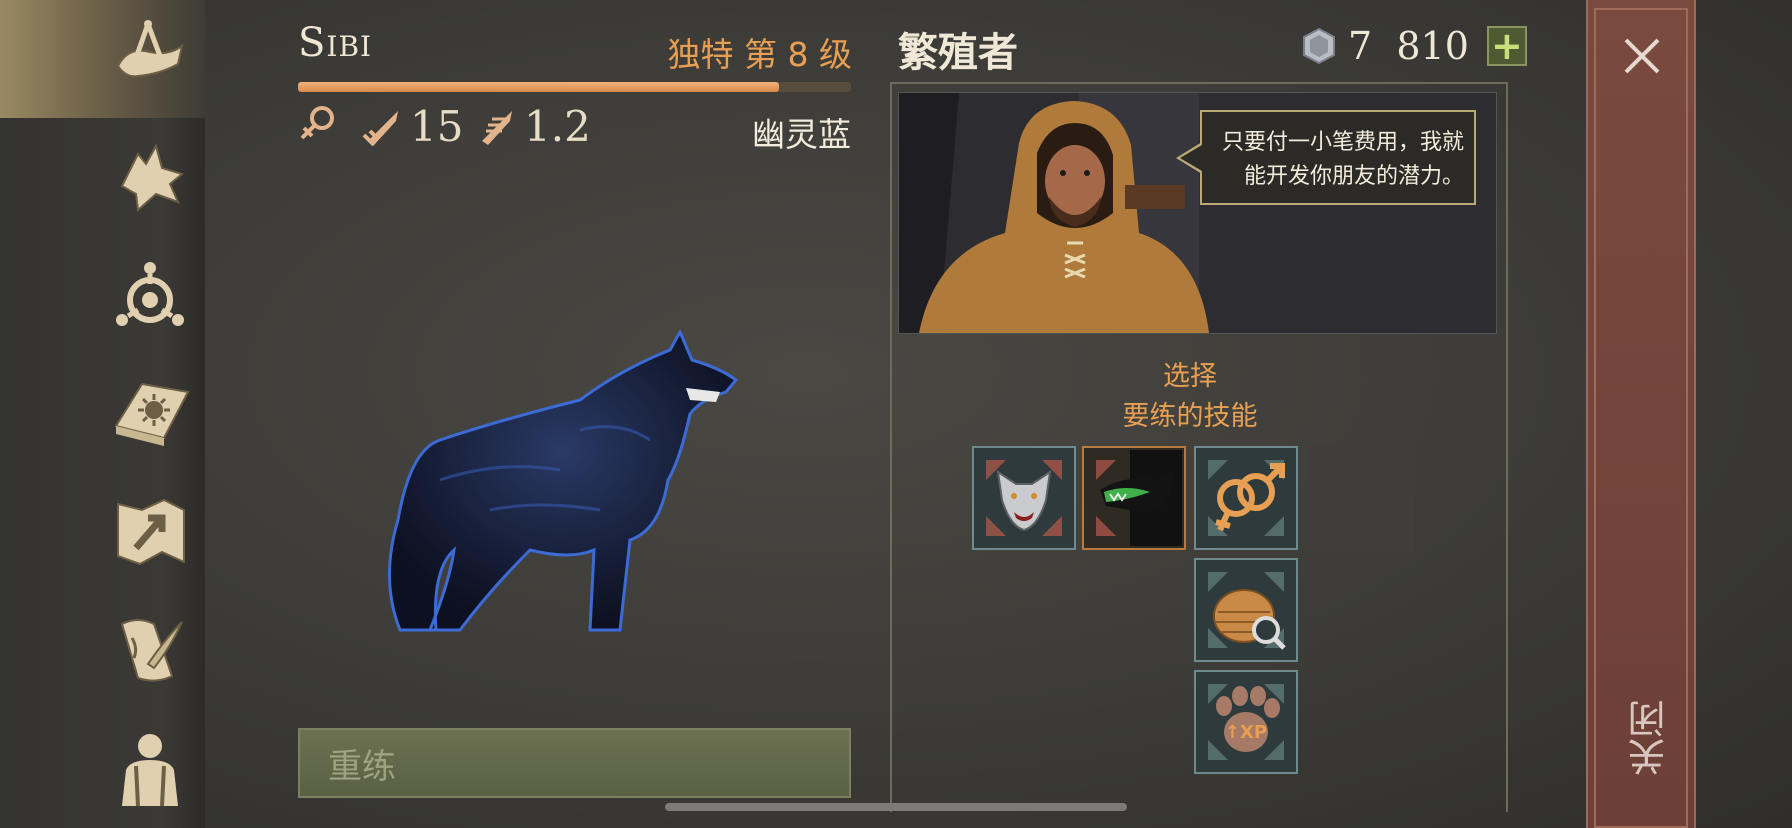 The width and height of the screenshot is (1792, 828). I want to click on skill-breeding, so click(1246, 498).